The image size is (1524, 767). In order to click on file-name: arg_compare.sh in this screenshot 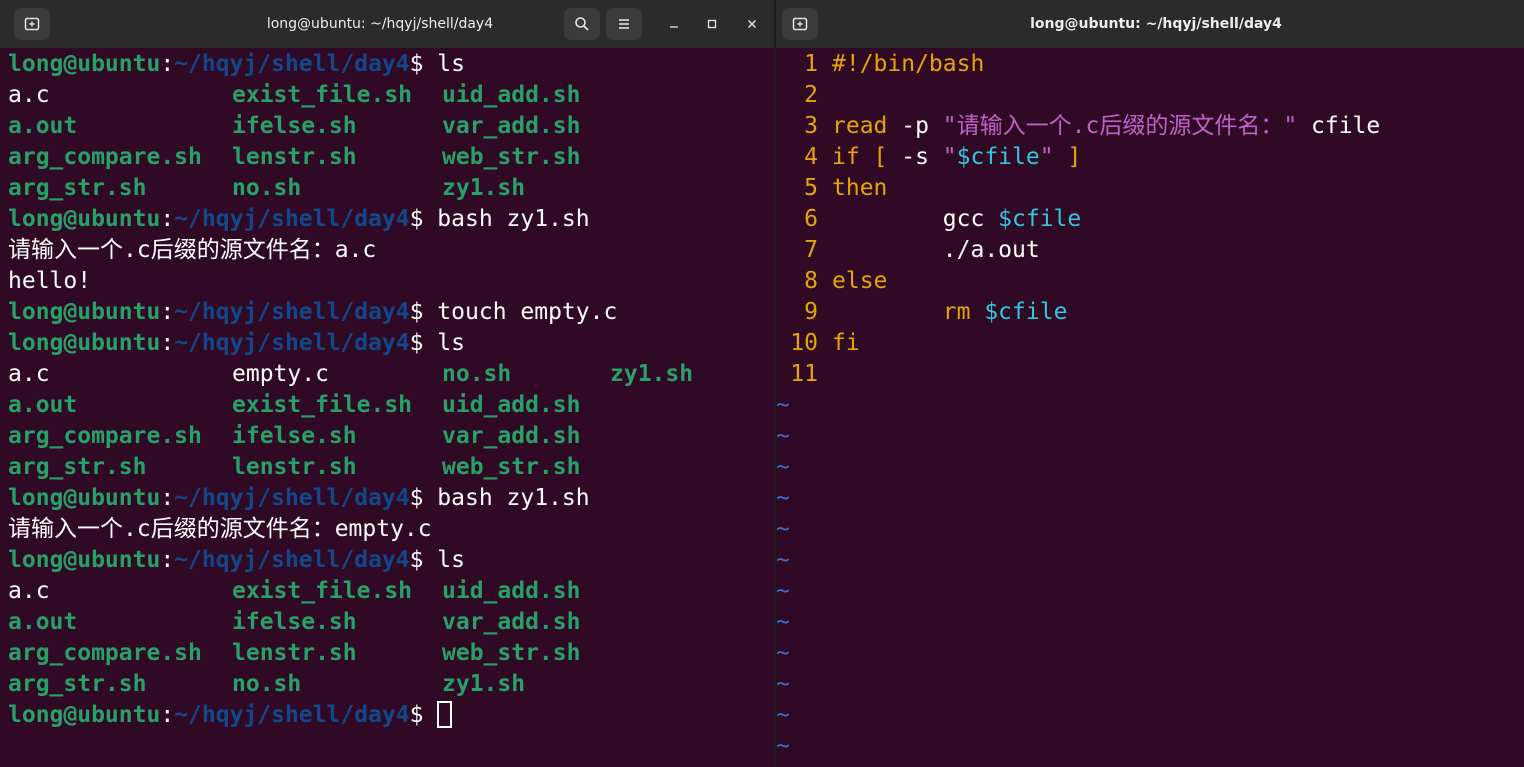, I will do `click(105, 653)`.